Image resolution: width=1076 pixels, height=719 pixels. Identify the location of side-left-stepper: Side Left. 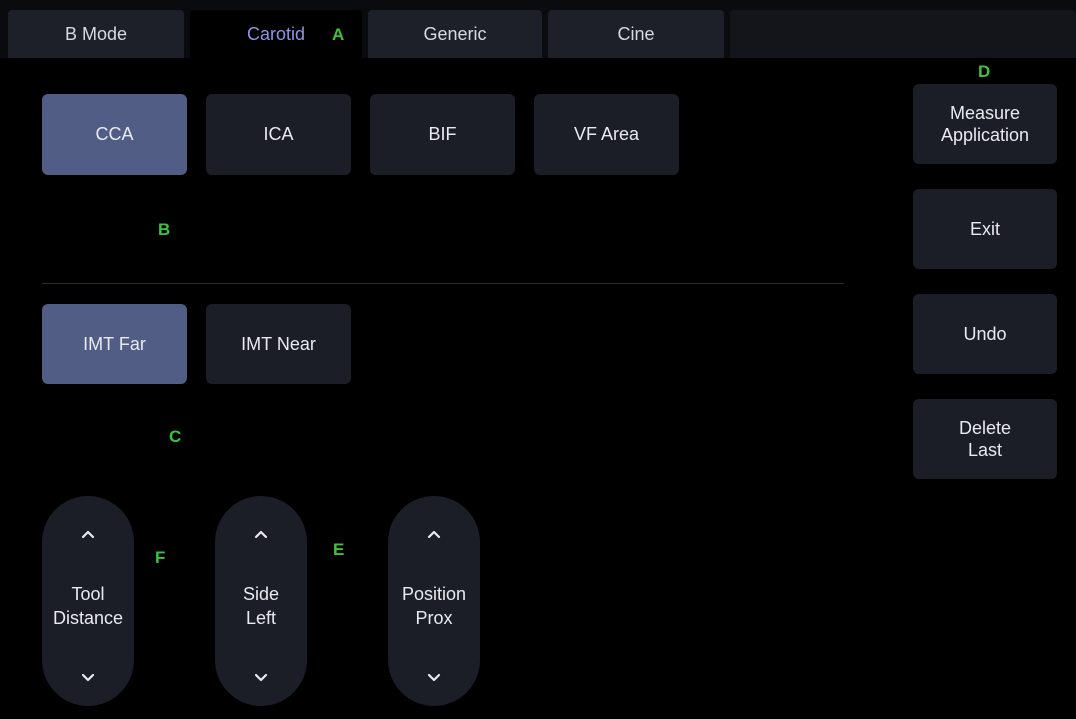
(261, 601).